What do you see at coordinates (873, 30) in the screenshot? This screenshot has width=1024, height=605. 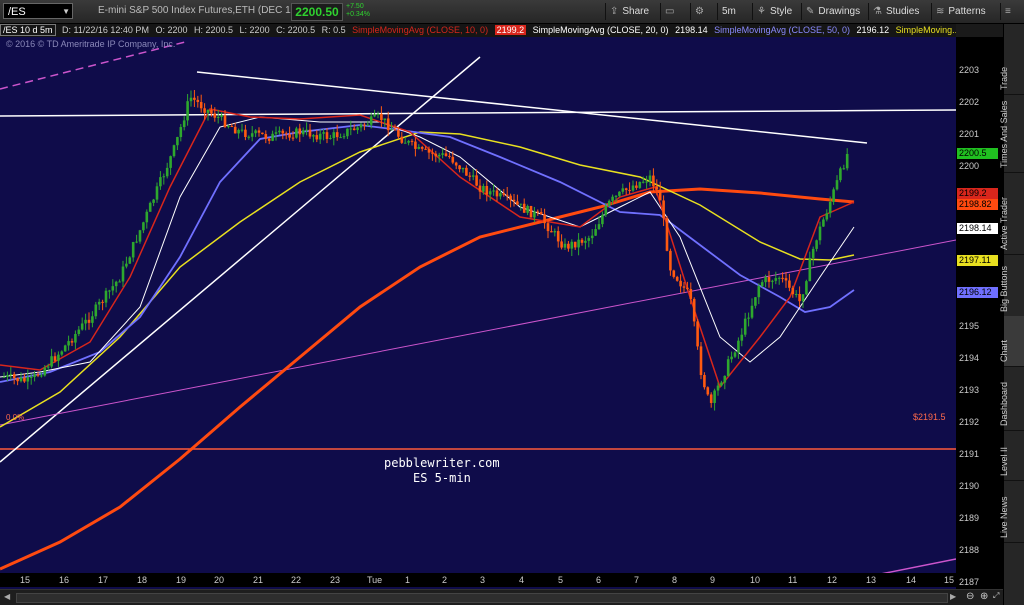 I see `sma50-value: 2196.12` at bounding box center [873, 30].